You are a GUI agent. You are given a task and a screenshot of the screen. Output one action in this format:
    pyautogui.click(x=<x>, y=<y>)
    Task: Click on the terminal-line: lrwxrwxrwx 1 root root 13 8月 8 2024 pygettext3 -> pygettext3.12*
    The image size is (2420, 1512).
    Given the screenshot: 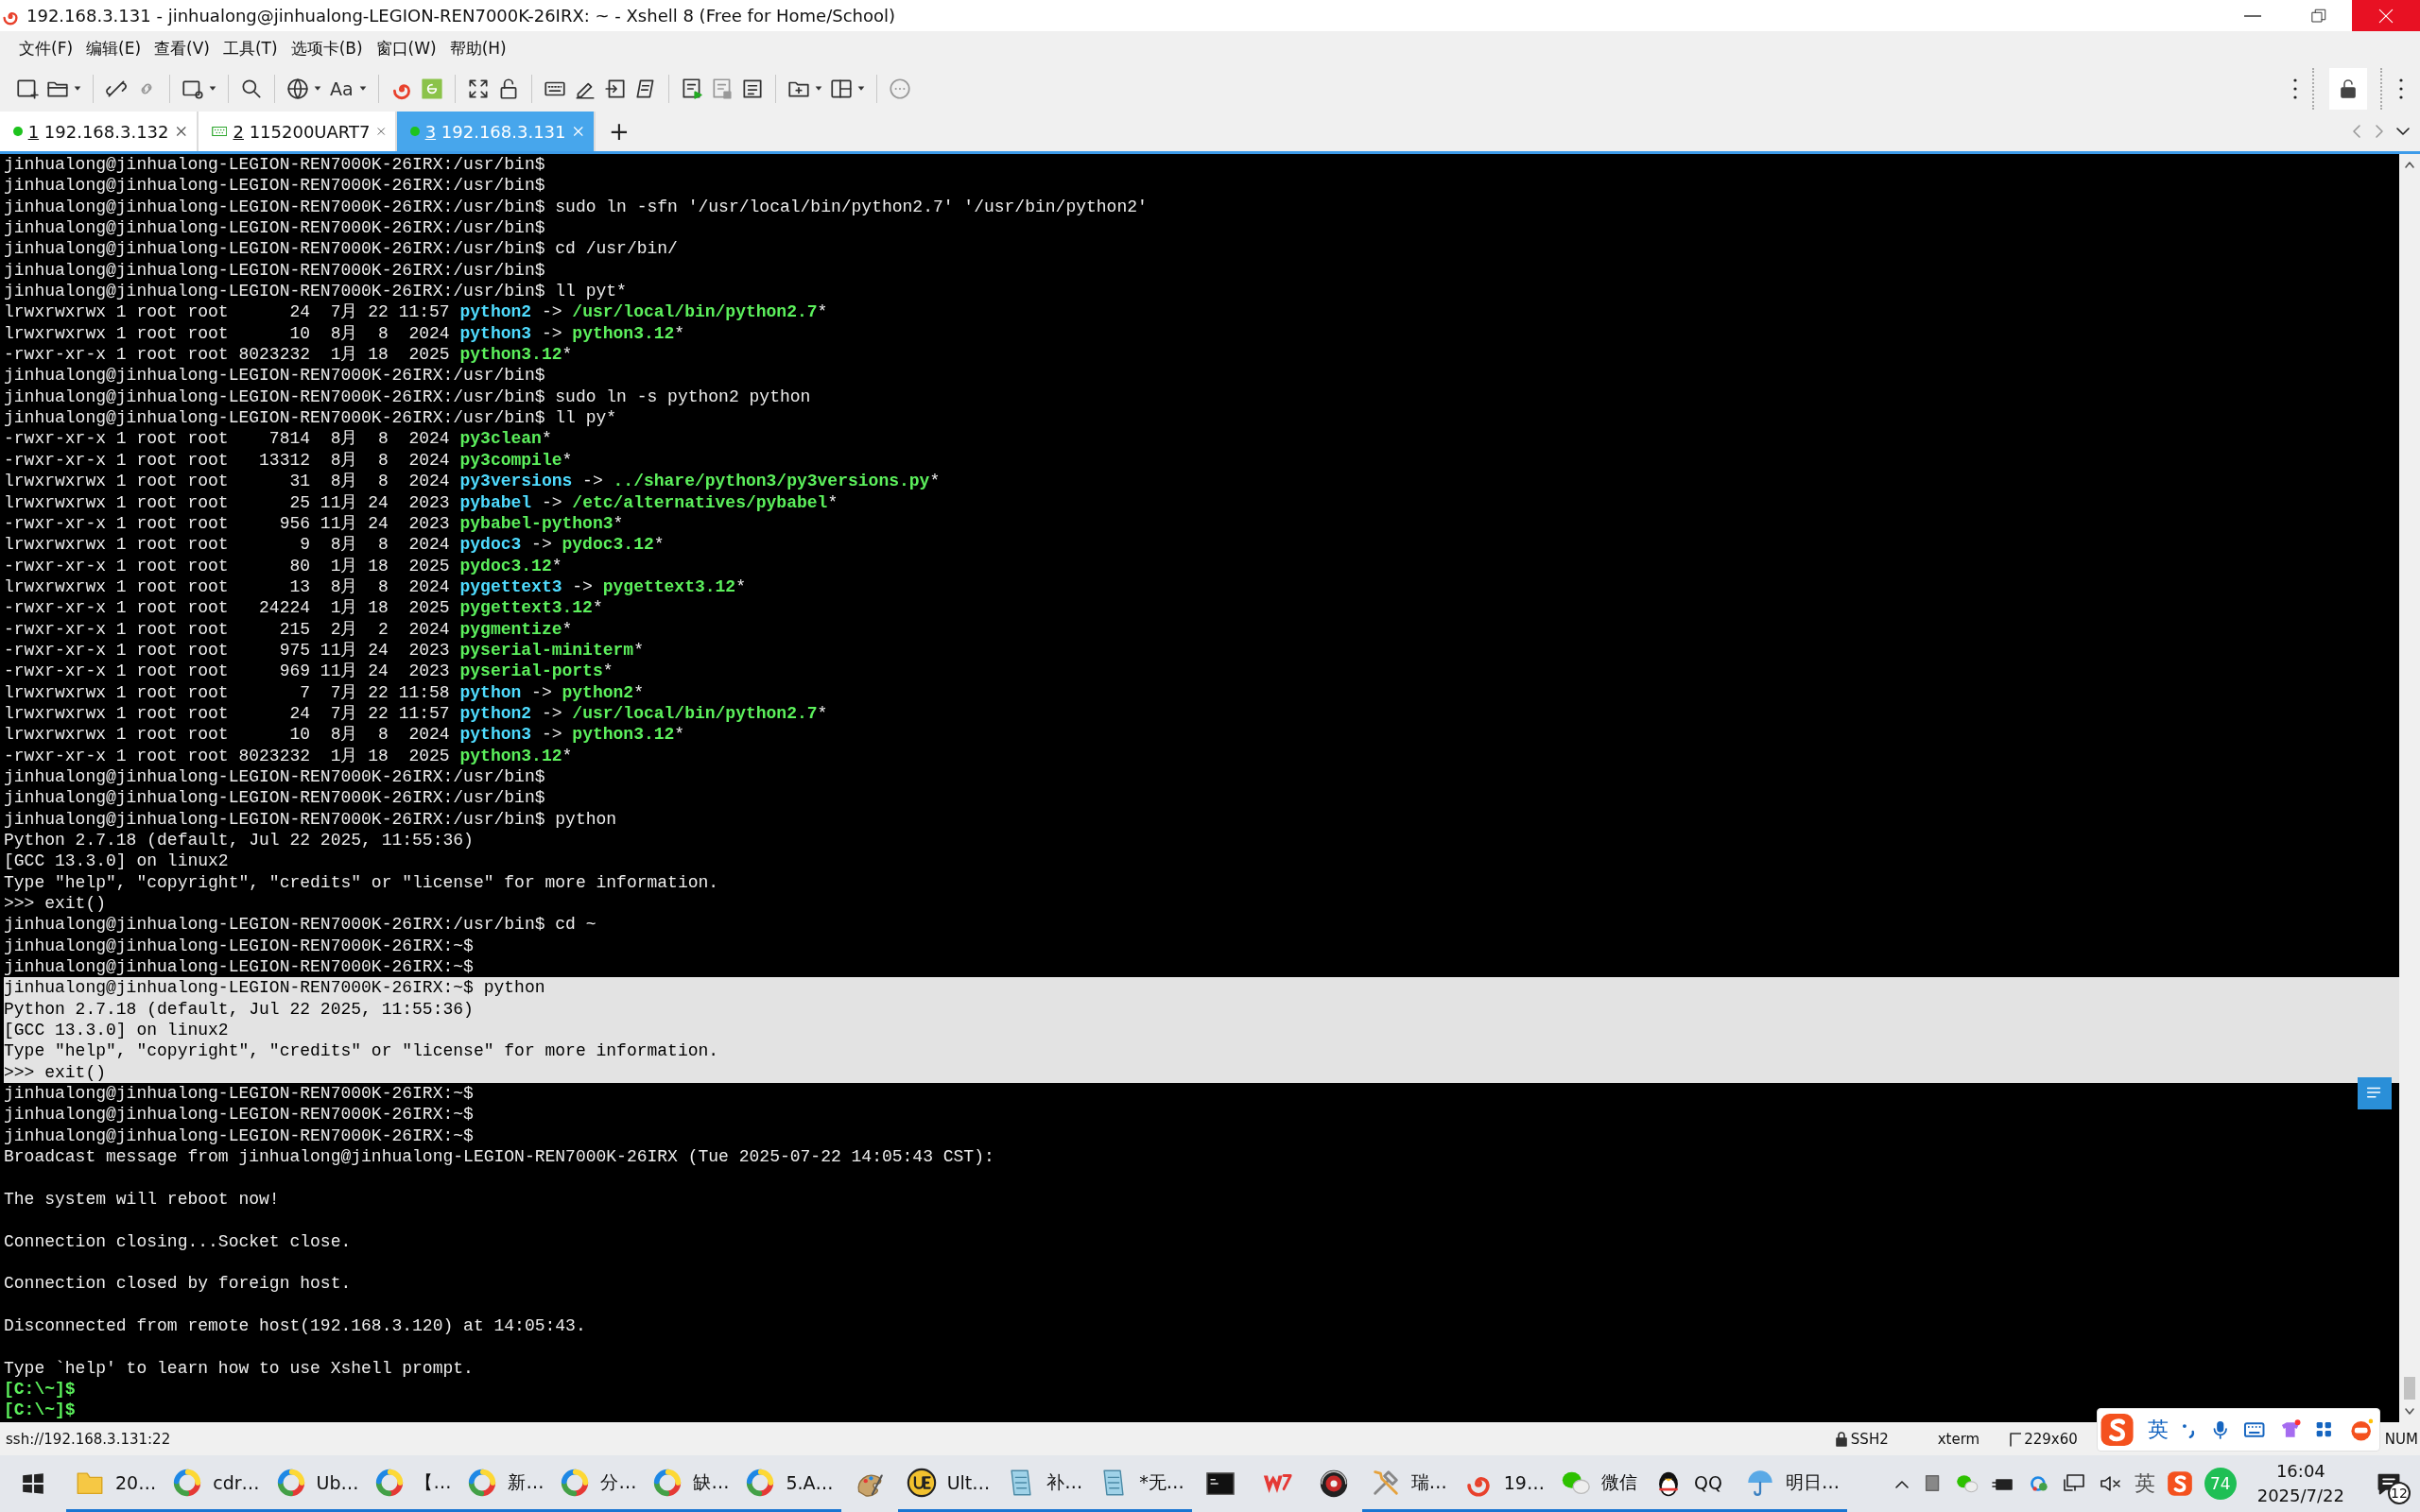 What is the action you would take?
    pyautogui.click(x=375, y=586)
    